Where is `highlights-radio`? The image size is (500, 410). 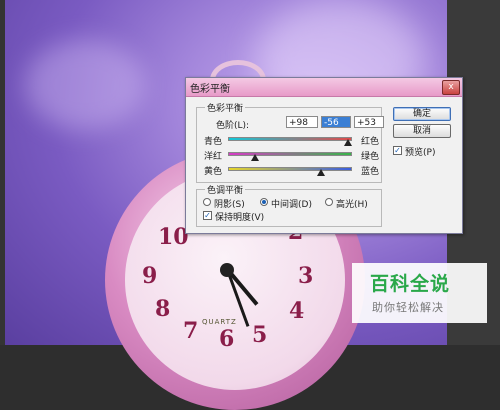
highlights-radio is located at coordinates (329, 202).